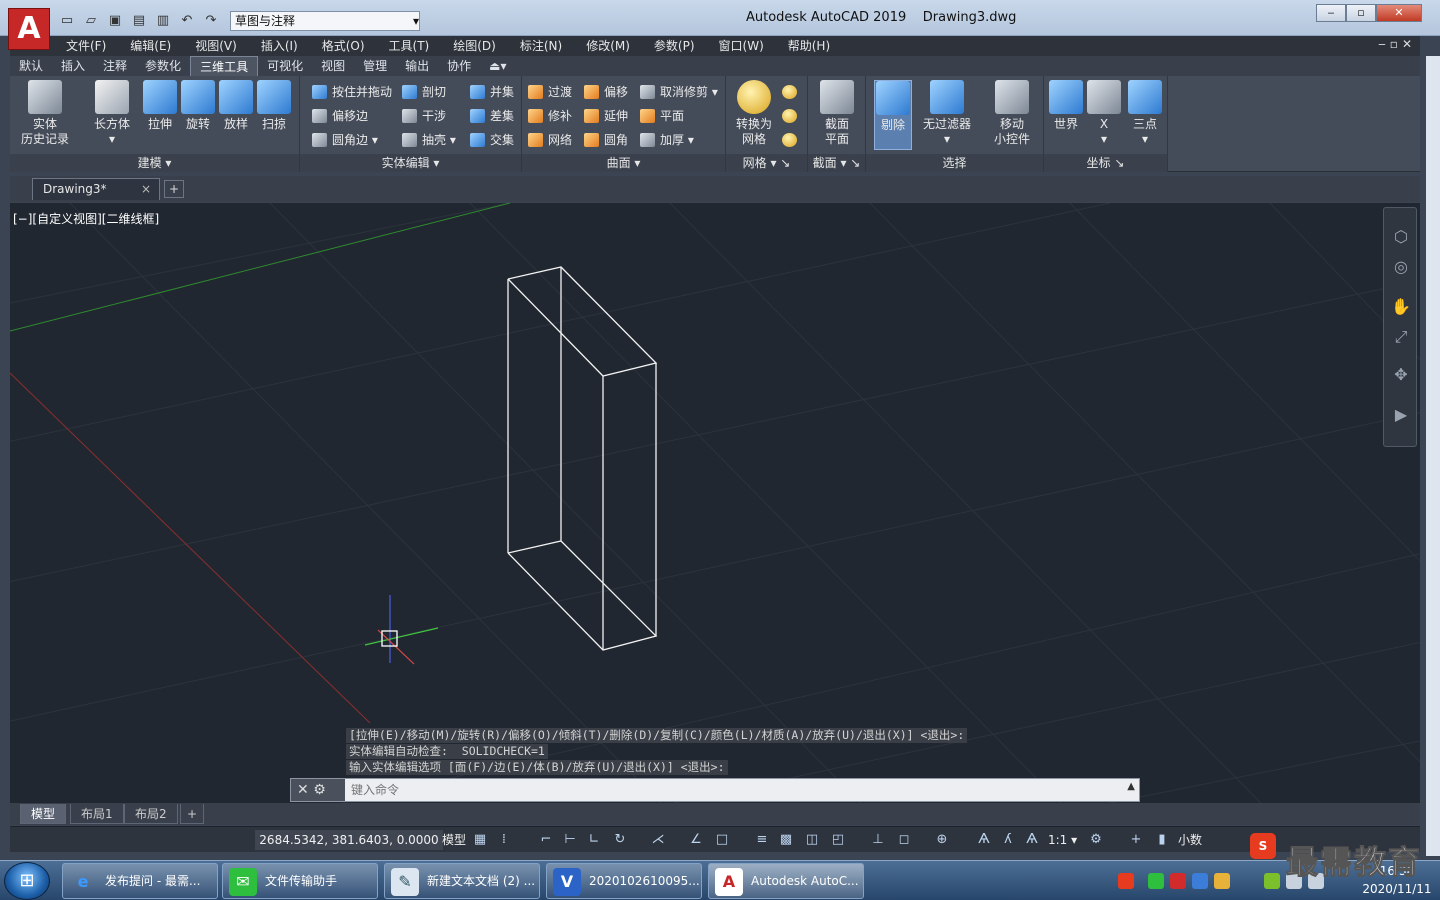 The height and width of the screenshot is (900, 1440). Describe the element at coordinates (417, 66) in the screenshot. I see `tab-output: 输出` at that location.